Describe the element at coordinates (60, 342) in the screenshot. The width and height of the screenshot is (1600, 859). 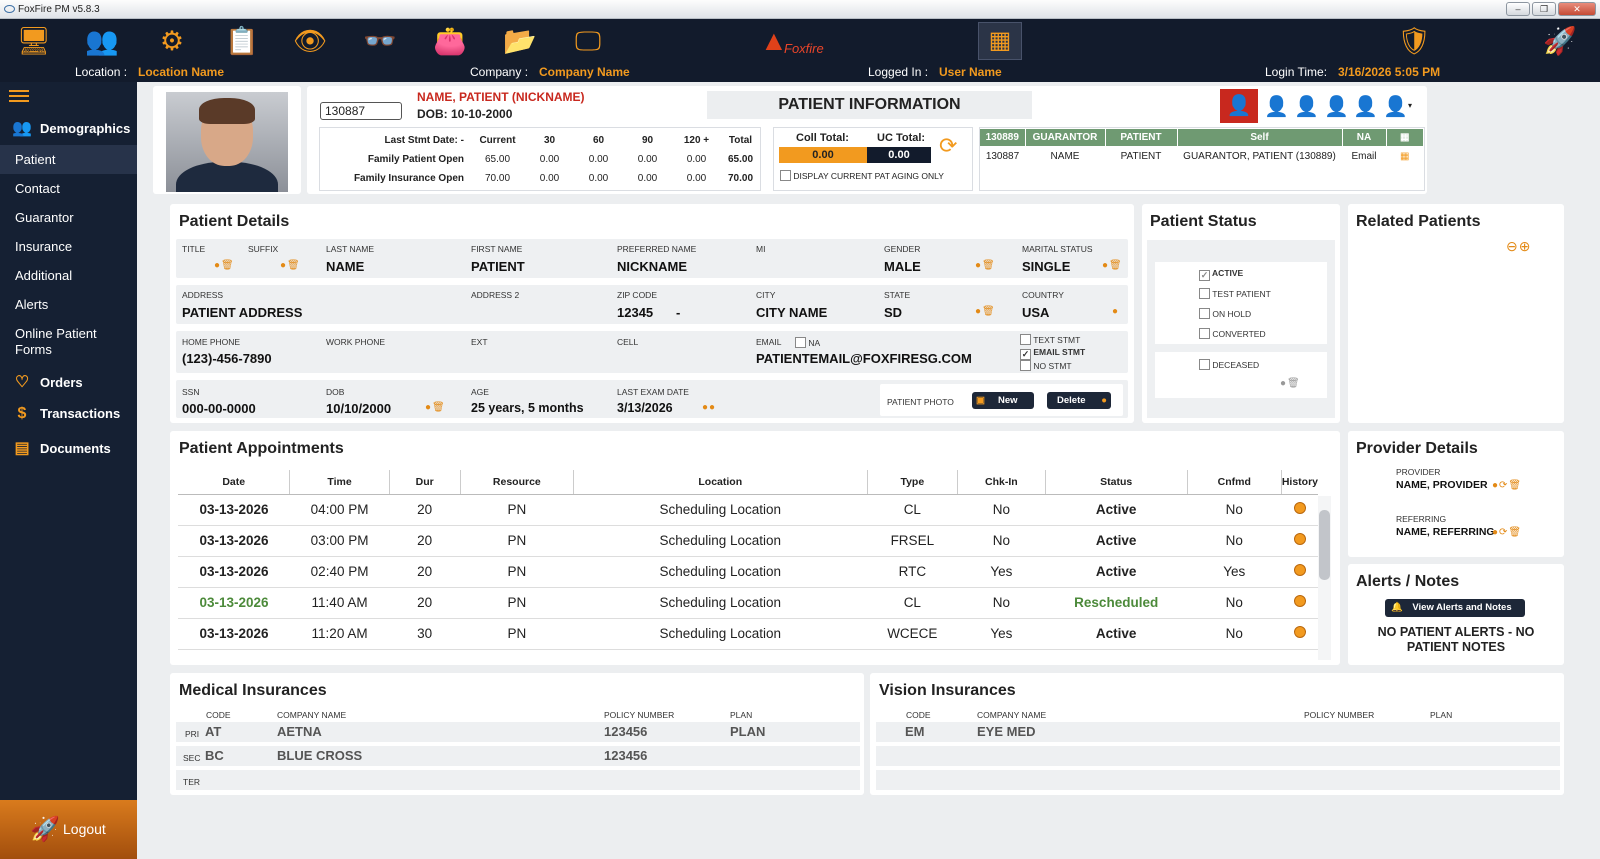
I see `sidebar-item-online-forms: Online Patient Forms` at that location.